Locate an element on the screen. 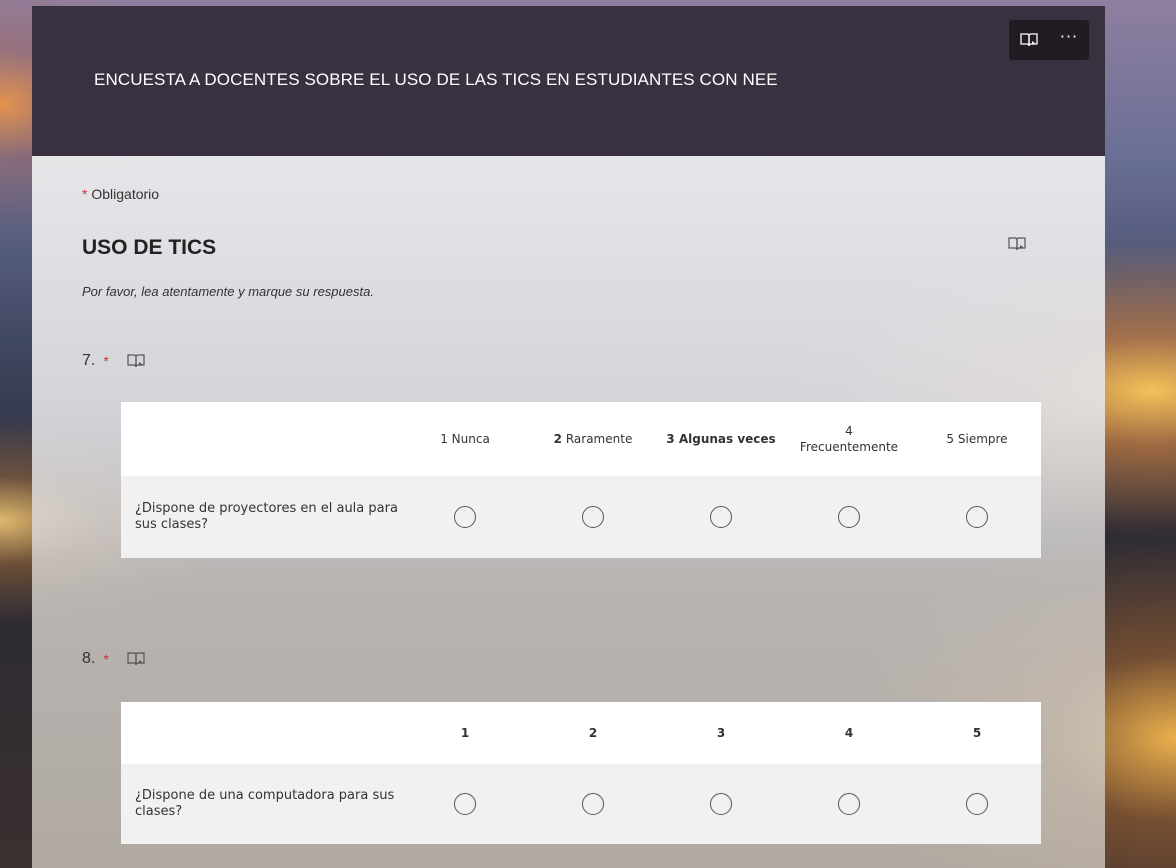 The height and width of the screenshot is (868, 1176). more-options-icon: ··· is located at coordinates (1069, 36).